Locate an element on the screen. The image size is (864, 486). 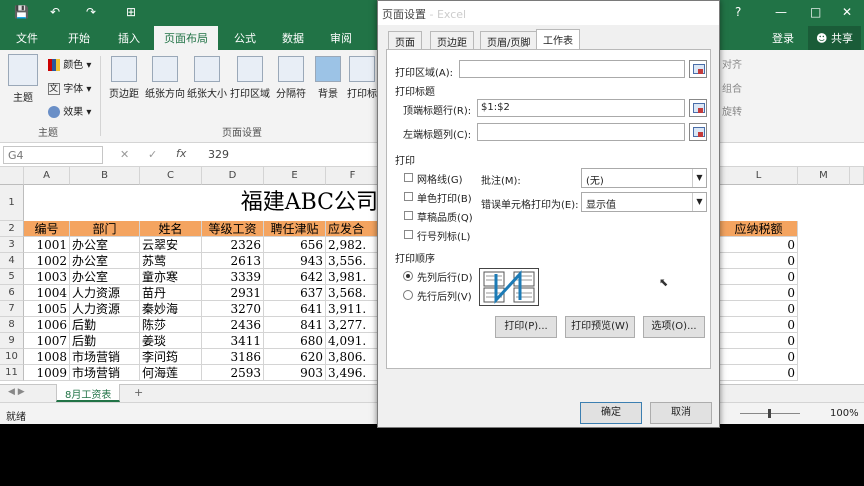
table-cell: 苏莺 is located at coordinates (171, 261).